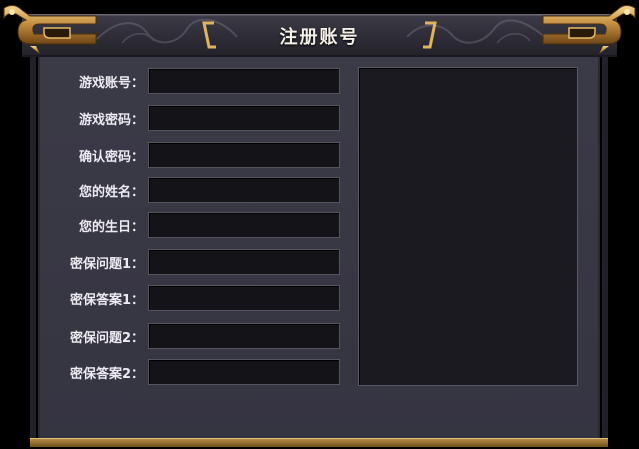 This screenshot has width=639, height=449. I want to click on dialog-title: 注册账号, so click(319, 37).